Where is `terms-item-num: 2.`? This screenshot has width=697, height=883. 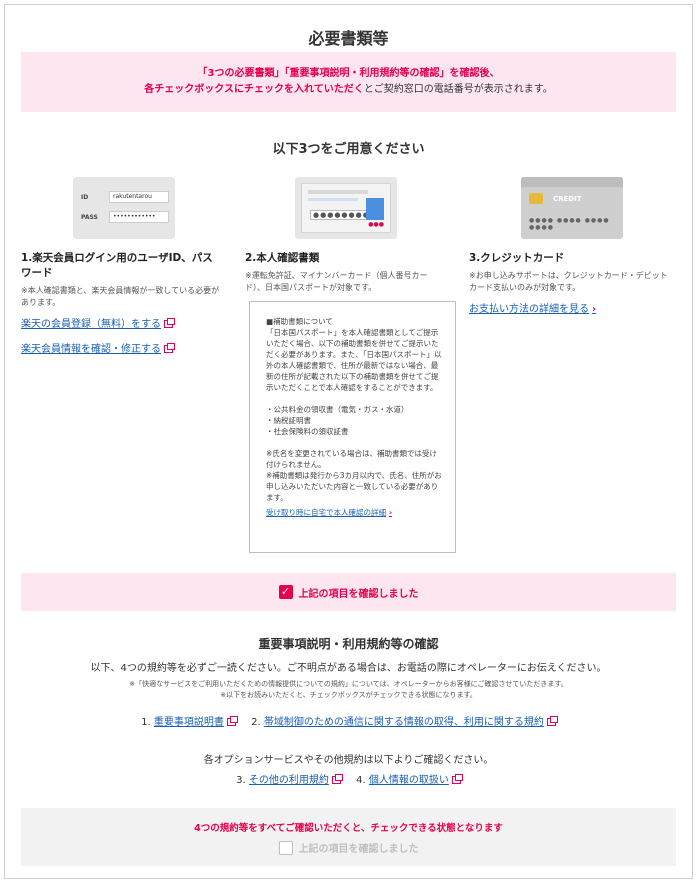 terms-item-num: 2. is located at coordinates (256, 722).